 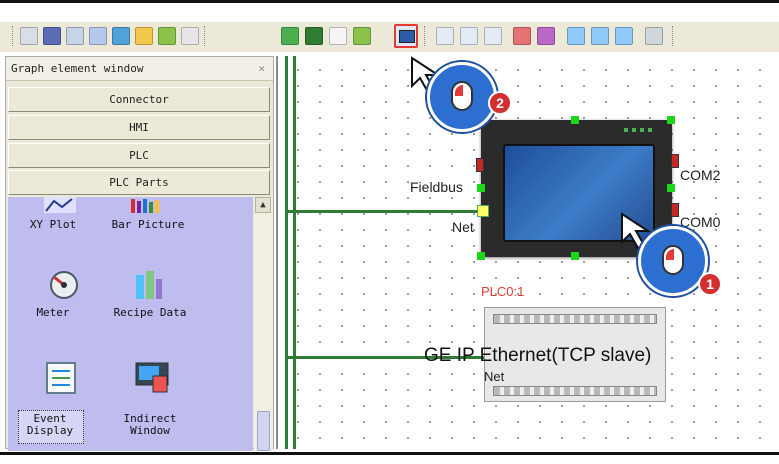 What do you see at coordinates (503, 291) in the screenshot?
I see `plc-name: PLC0:1` at bounding box center [503, 291].